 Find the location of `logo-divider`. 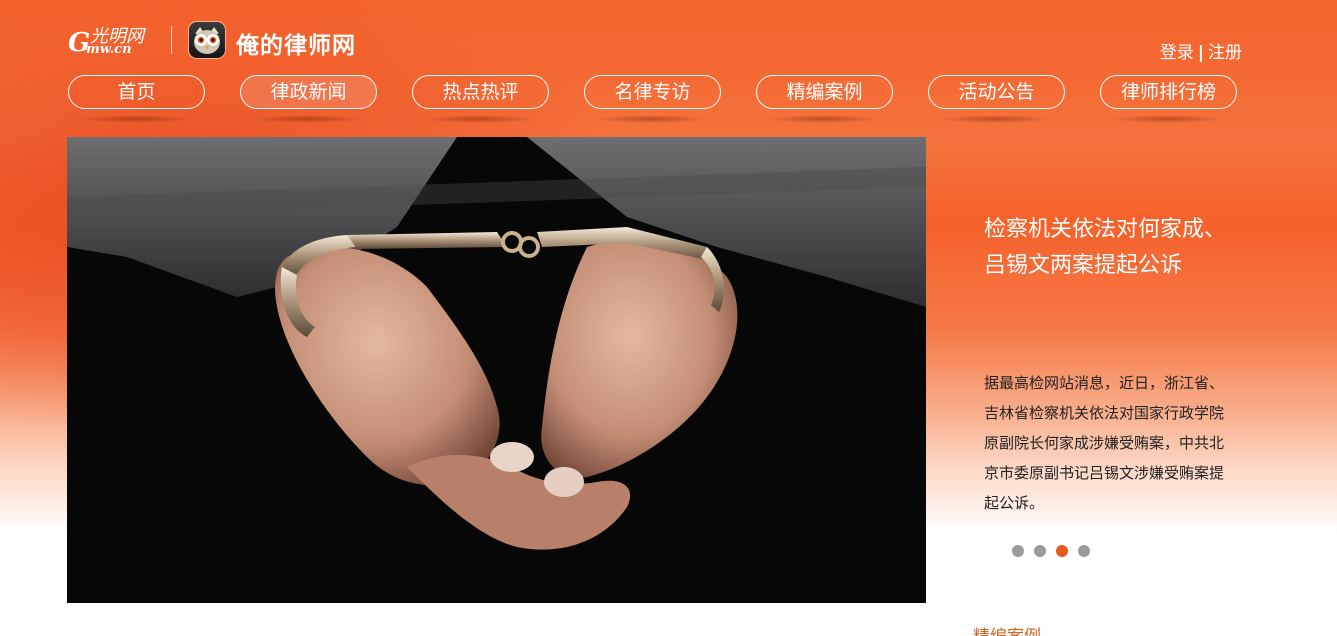

logo-divider is located at coordinates (171, 40).